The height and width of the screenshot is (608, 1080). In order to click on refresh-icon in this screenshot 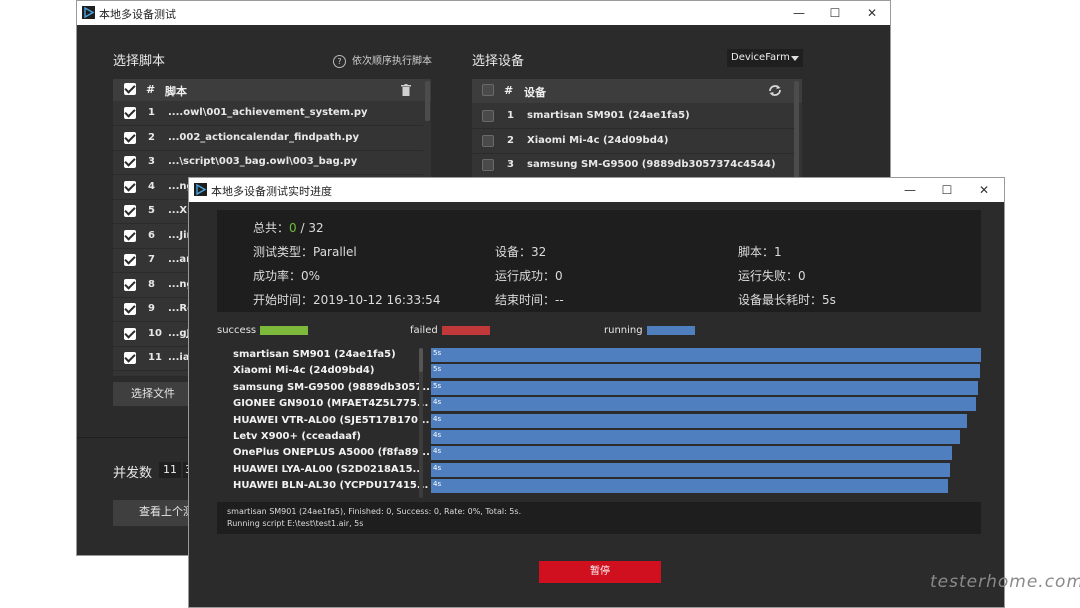, I will do `click(775, 90)`.